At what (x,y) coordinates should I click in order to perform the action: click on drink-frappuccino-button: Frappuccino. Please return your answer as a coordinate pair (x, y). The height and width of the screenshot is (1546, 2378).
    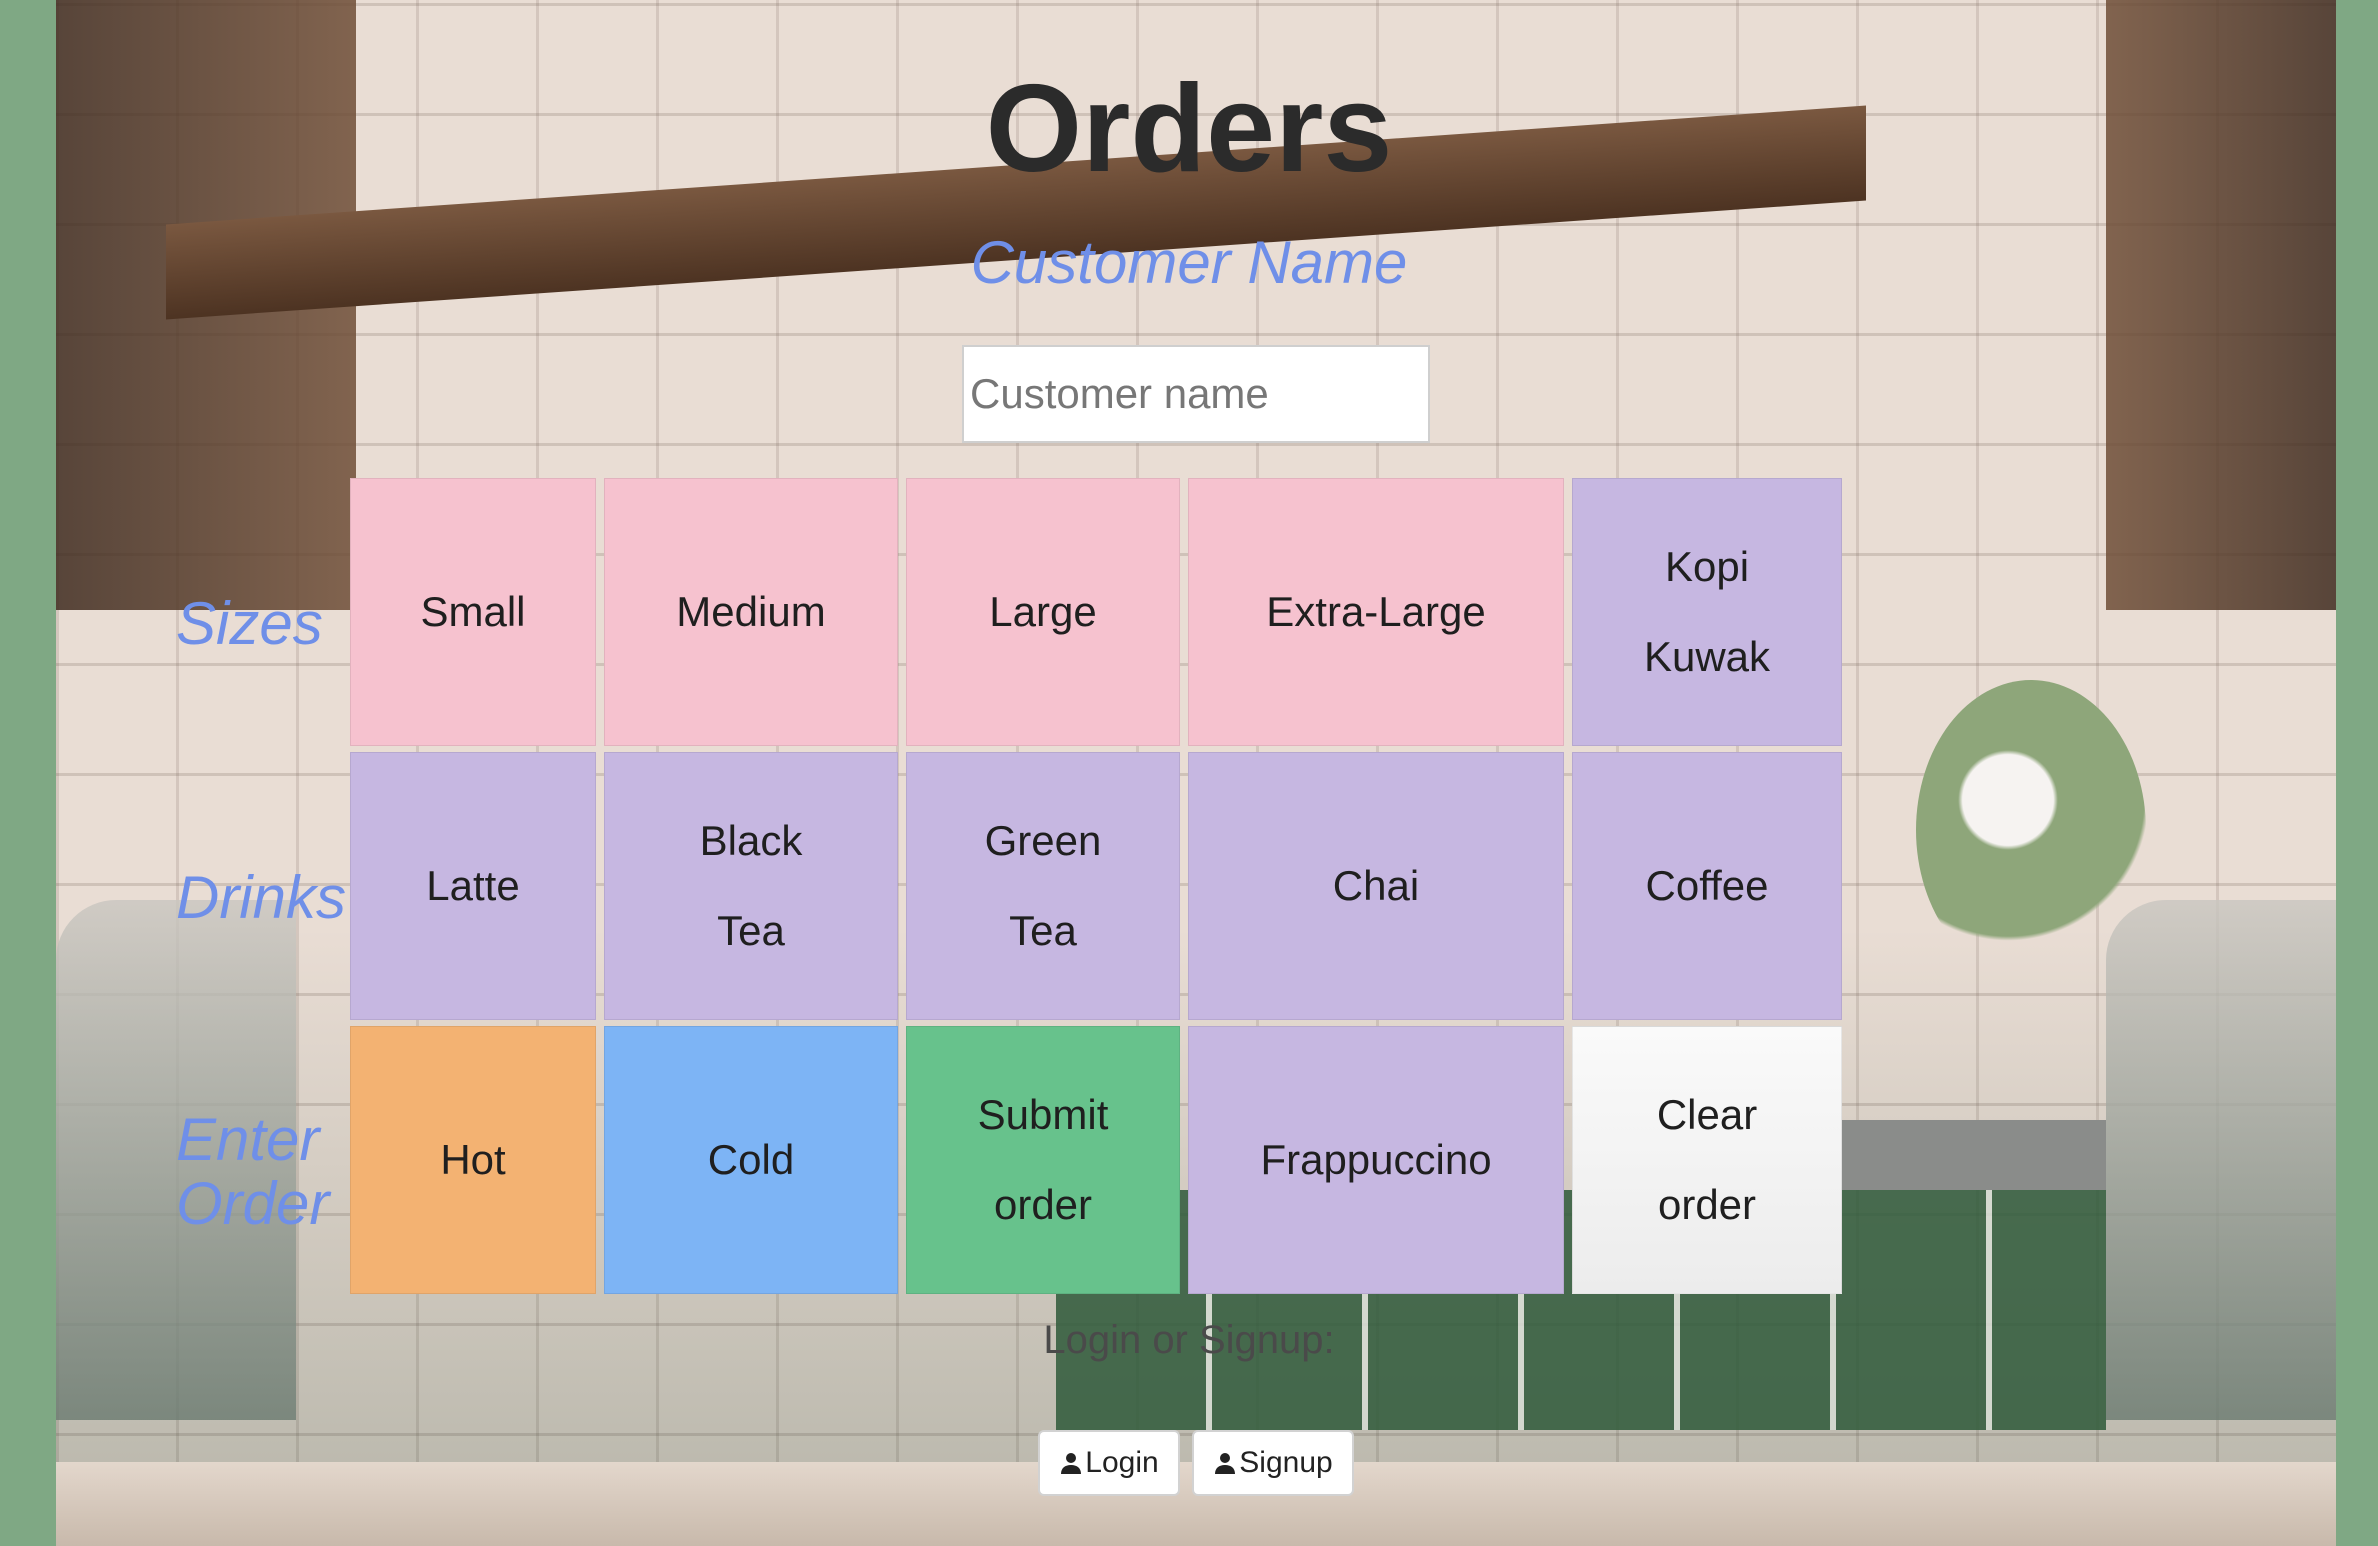
    Looking at the image, I should click on (1376, 1160).